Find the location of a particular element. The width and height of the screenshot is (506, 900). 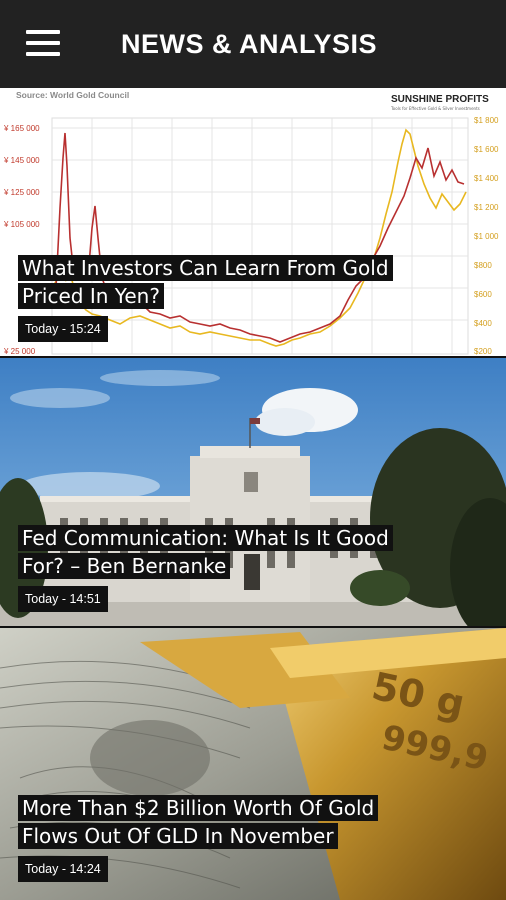

chart-source-caption: Source: World Gold Council is located at coordinates (73, 95).